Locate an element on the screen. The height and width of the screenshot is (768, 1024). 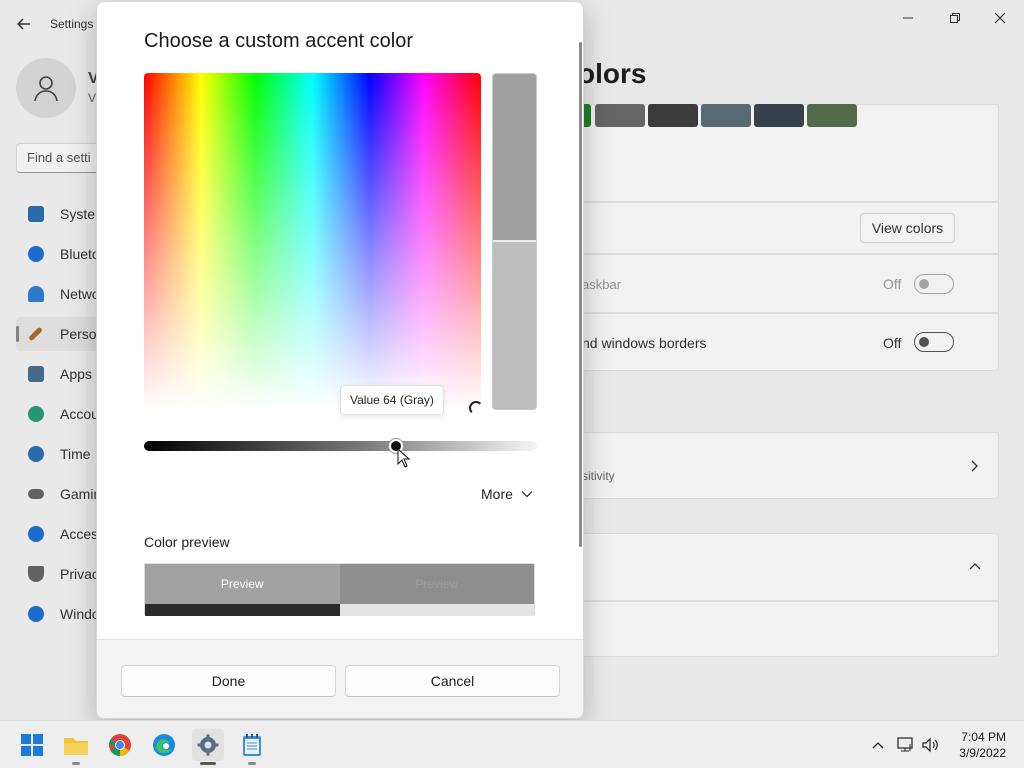
edge-icon is located at coordinates (164, 745).